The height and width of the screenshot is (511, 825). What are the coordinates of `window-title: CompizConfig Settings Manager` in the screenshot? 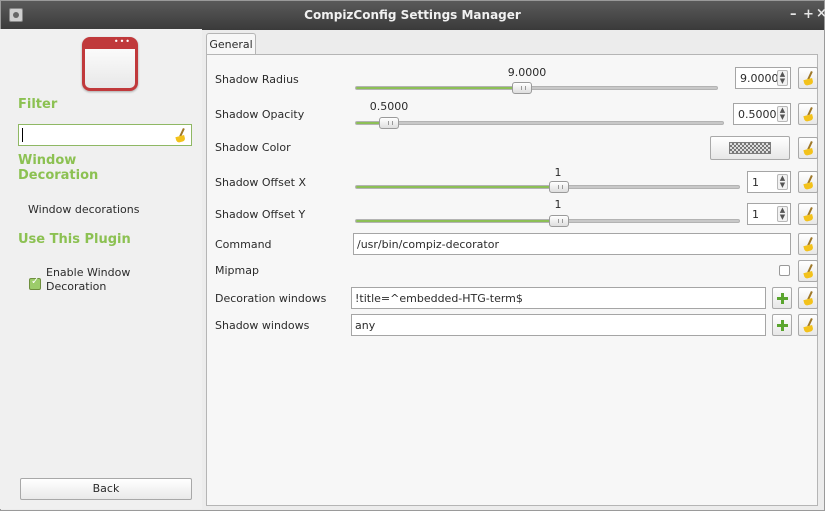 It's located at (412, 15).